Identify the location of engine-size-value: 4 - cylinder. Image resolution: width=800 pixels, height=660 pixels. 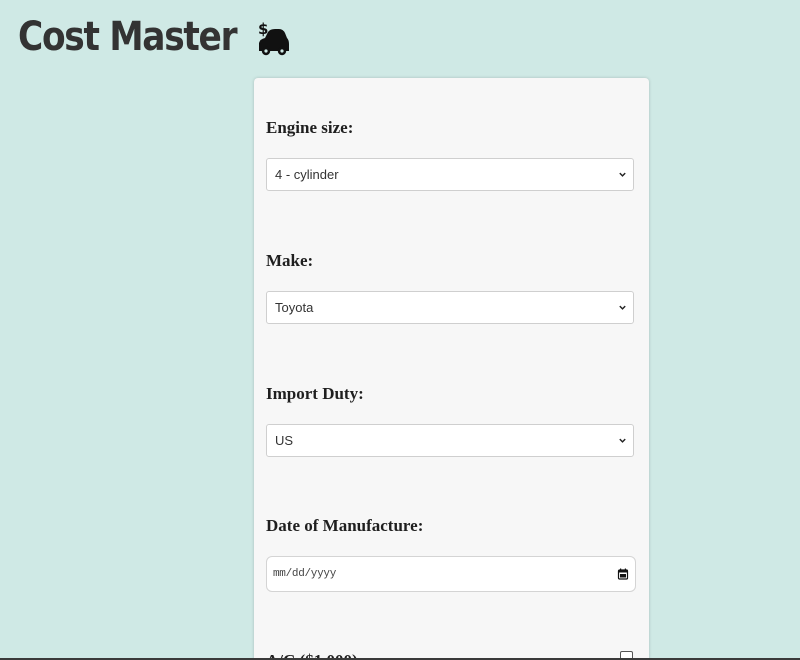
(307, 174).